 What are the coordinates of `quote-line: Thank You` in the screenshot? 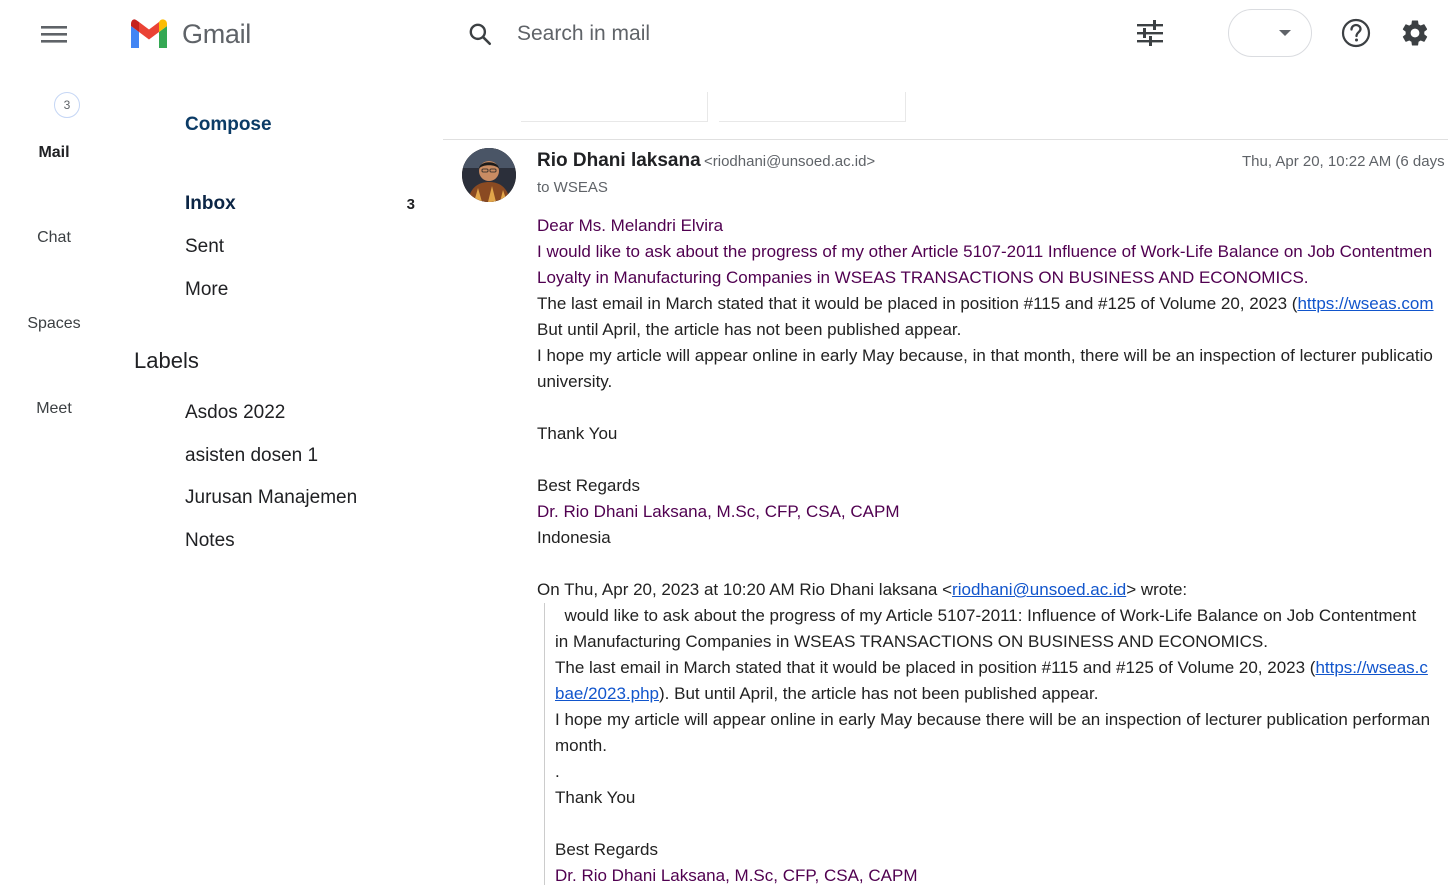 It's located at (595, 797).